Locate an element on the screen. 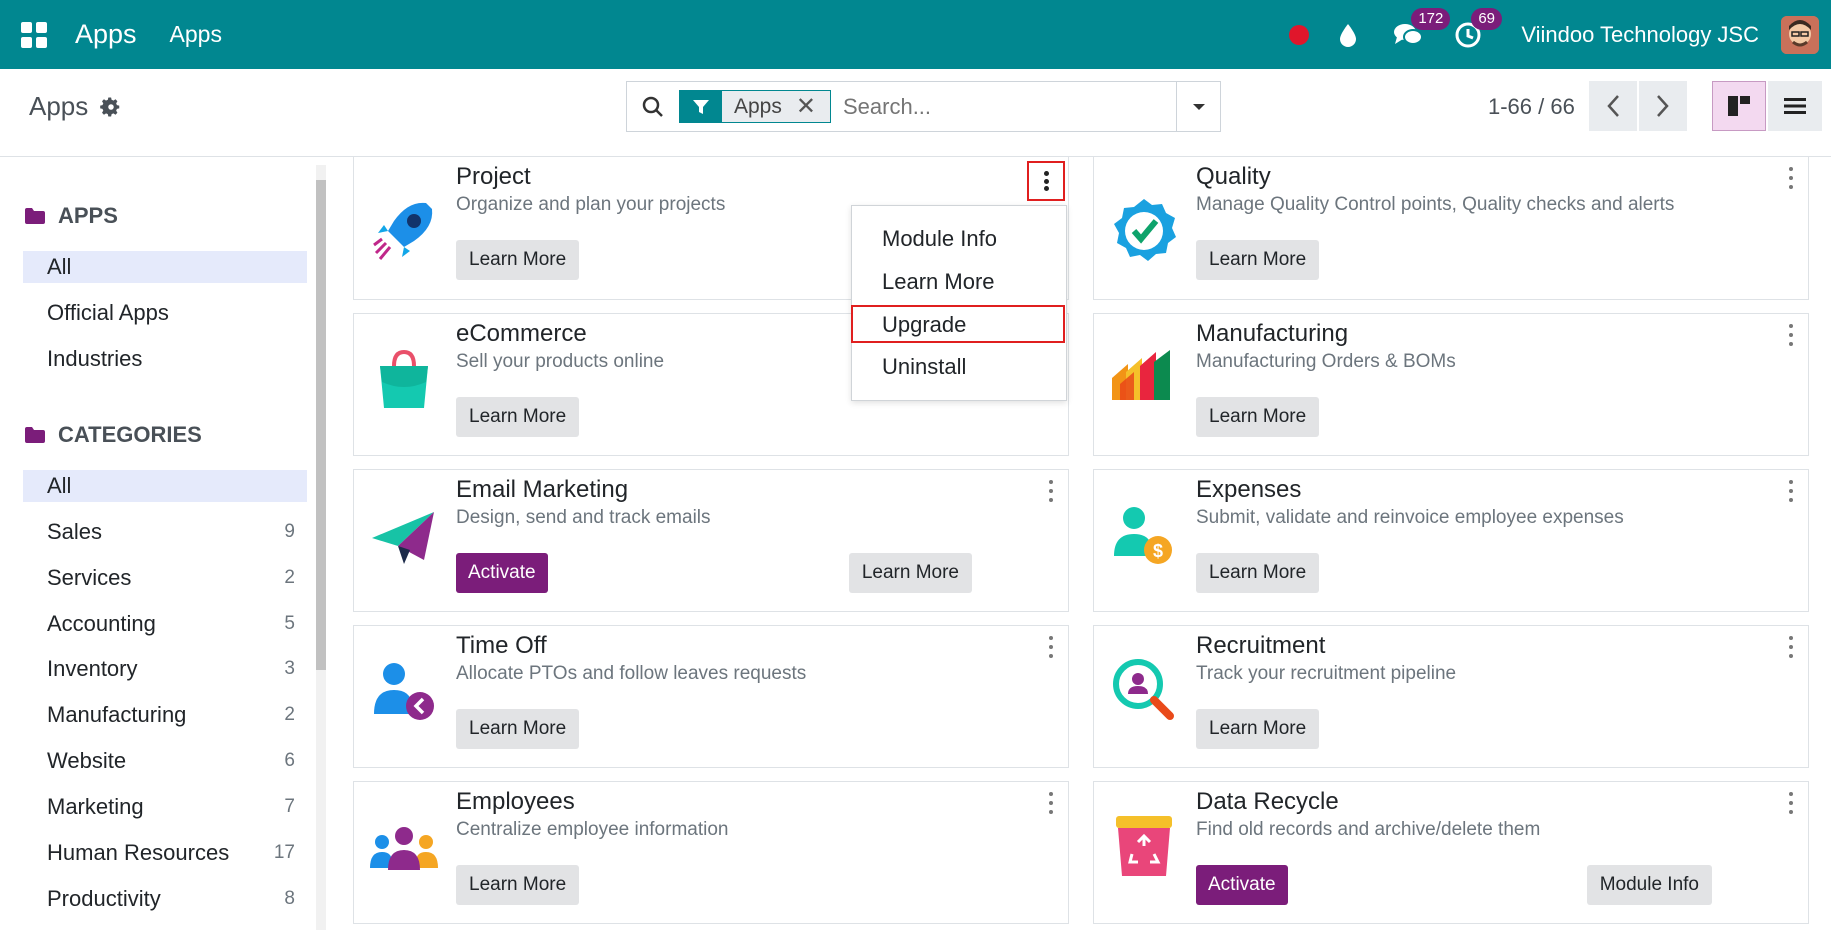  app-summary: Design, send and track emails is located at coordinates (583, 517).